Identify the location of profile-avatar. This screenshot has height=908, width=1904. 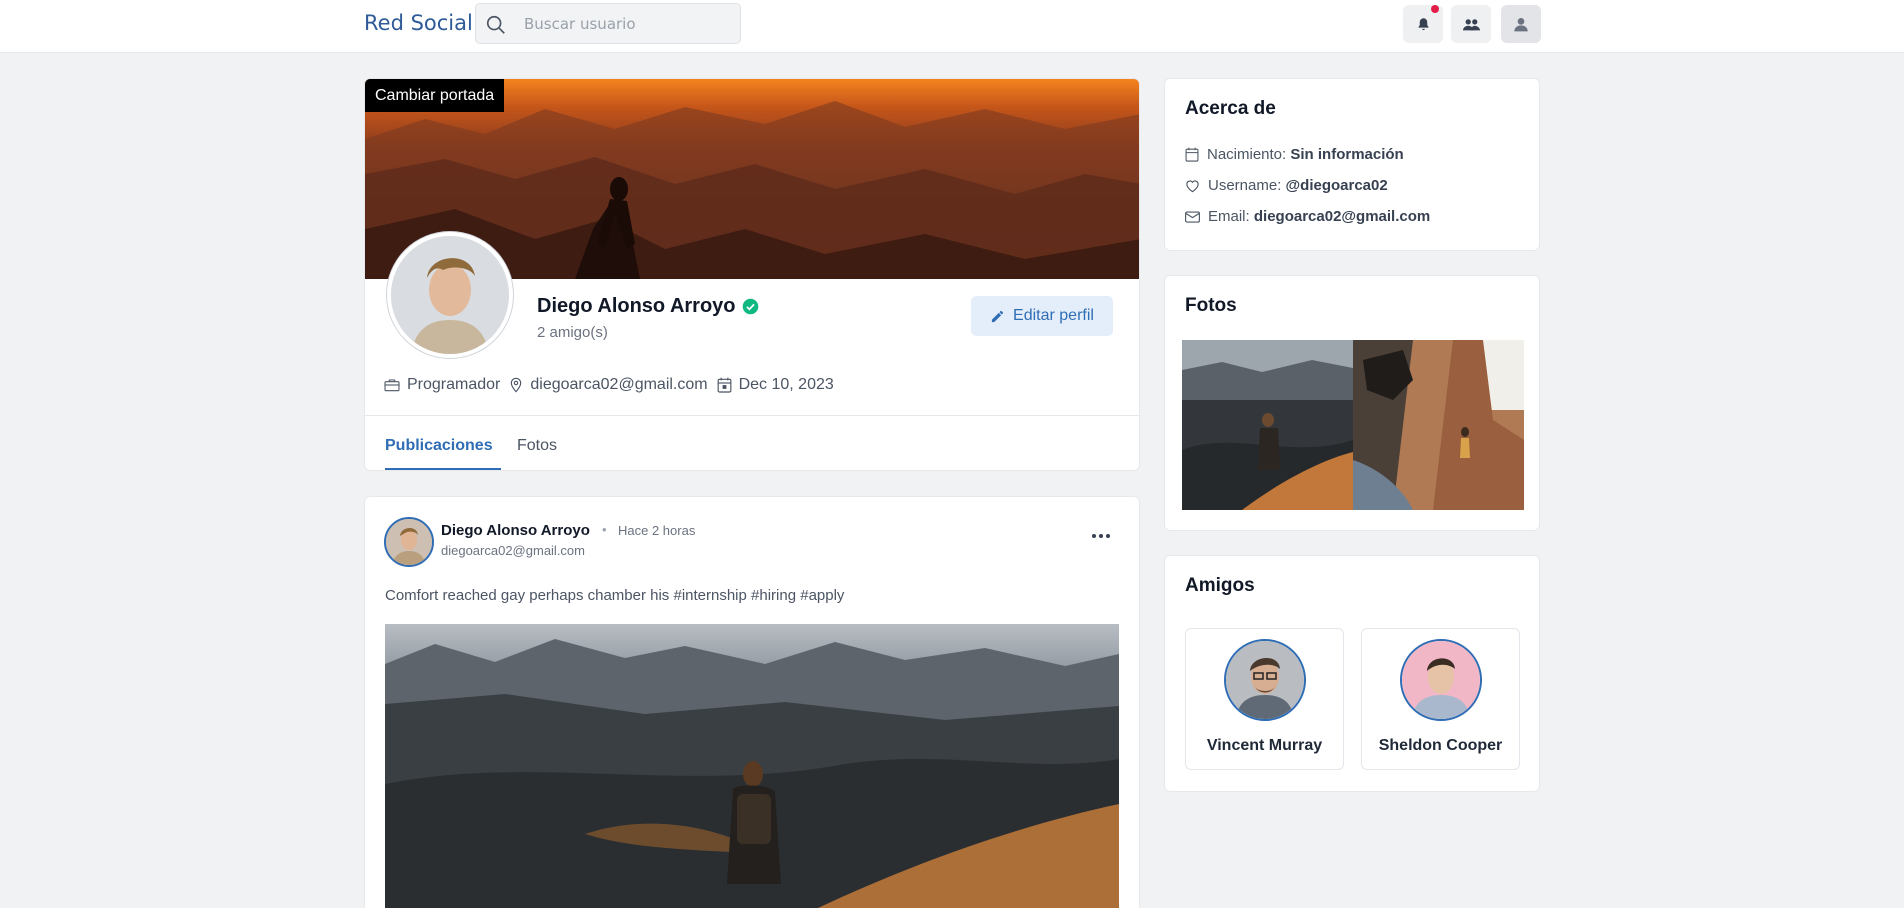
(450, 295).